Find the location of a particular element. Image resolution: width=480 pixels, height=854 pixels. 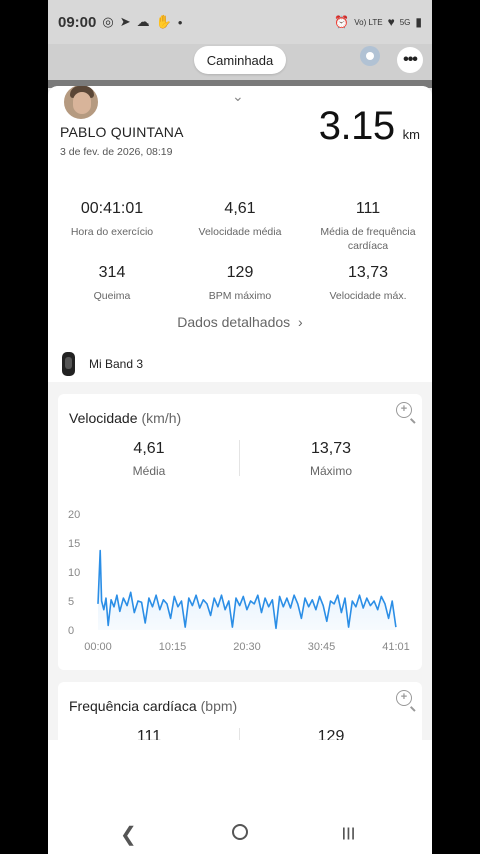

back-icon: ❮ is located at coordinates (128, 834).